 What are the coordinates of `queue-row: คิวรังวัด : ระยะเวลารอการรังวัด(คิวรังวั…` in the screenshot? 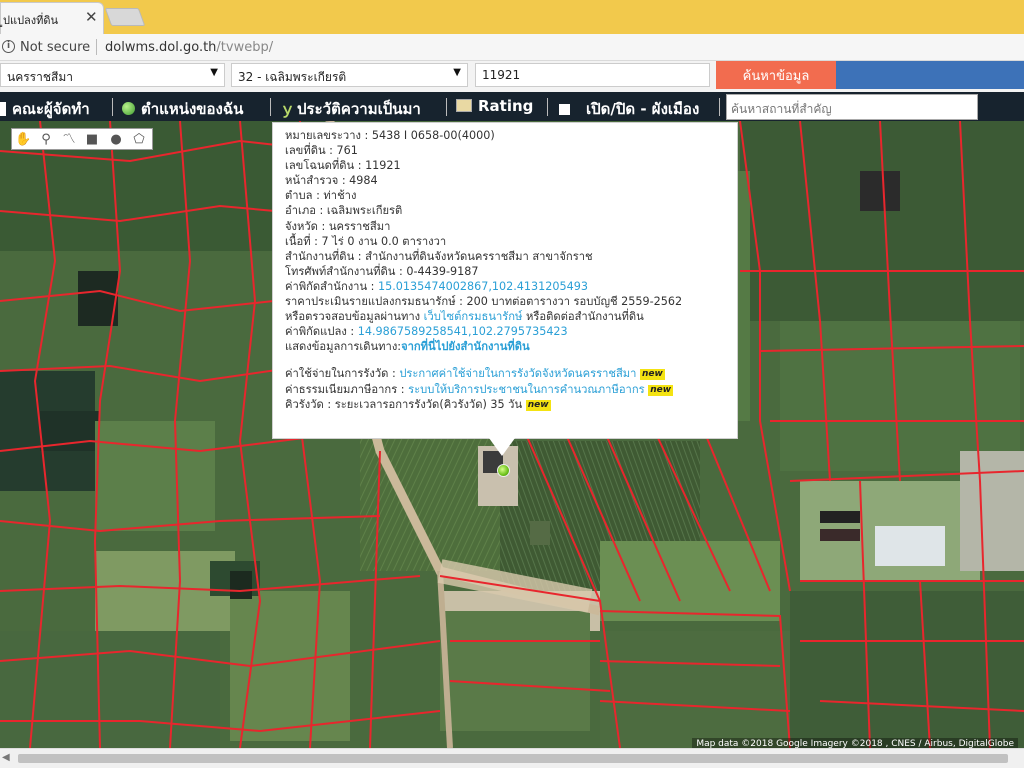 It's located at (418, 404).